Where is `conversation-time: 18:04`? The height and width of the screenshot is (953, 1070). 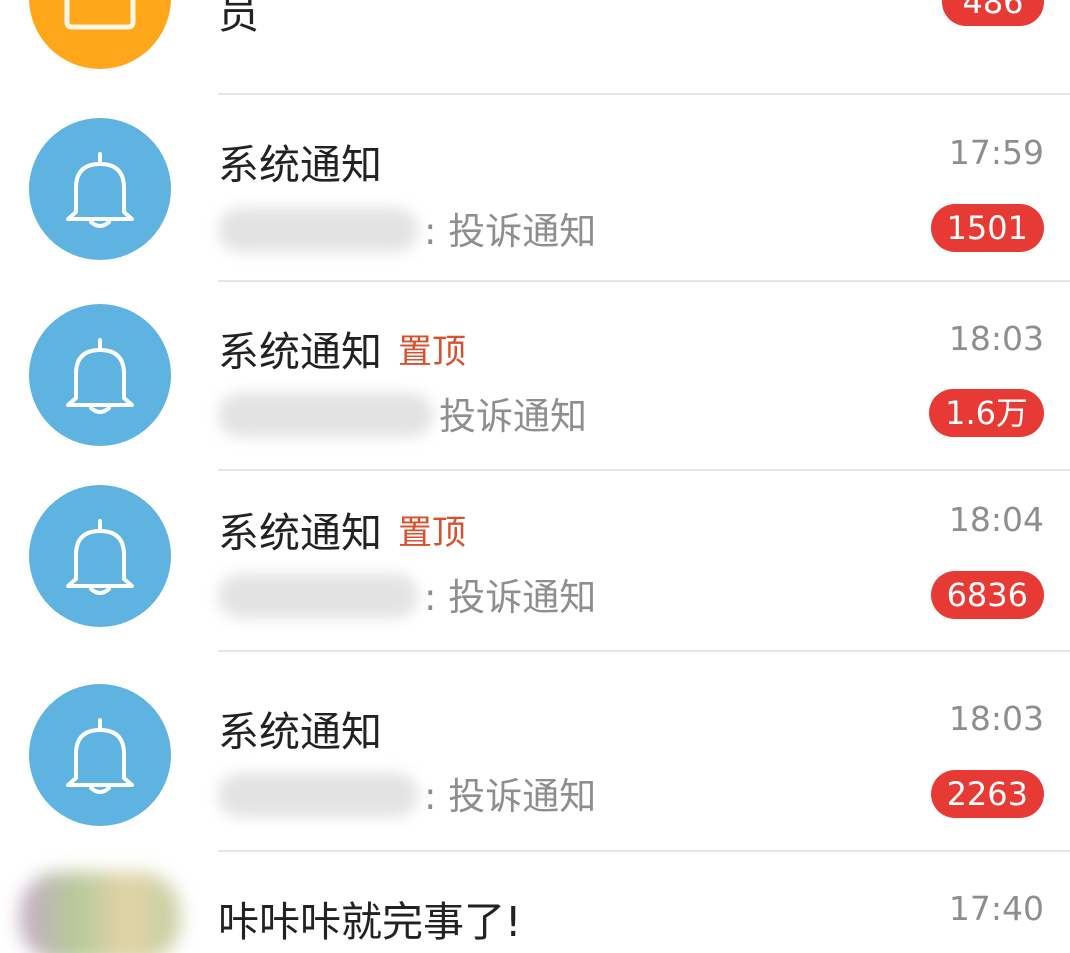 conversation-time: 18:04 is located at coordinates (996, 519).